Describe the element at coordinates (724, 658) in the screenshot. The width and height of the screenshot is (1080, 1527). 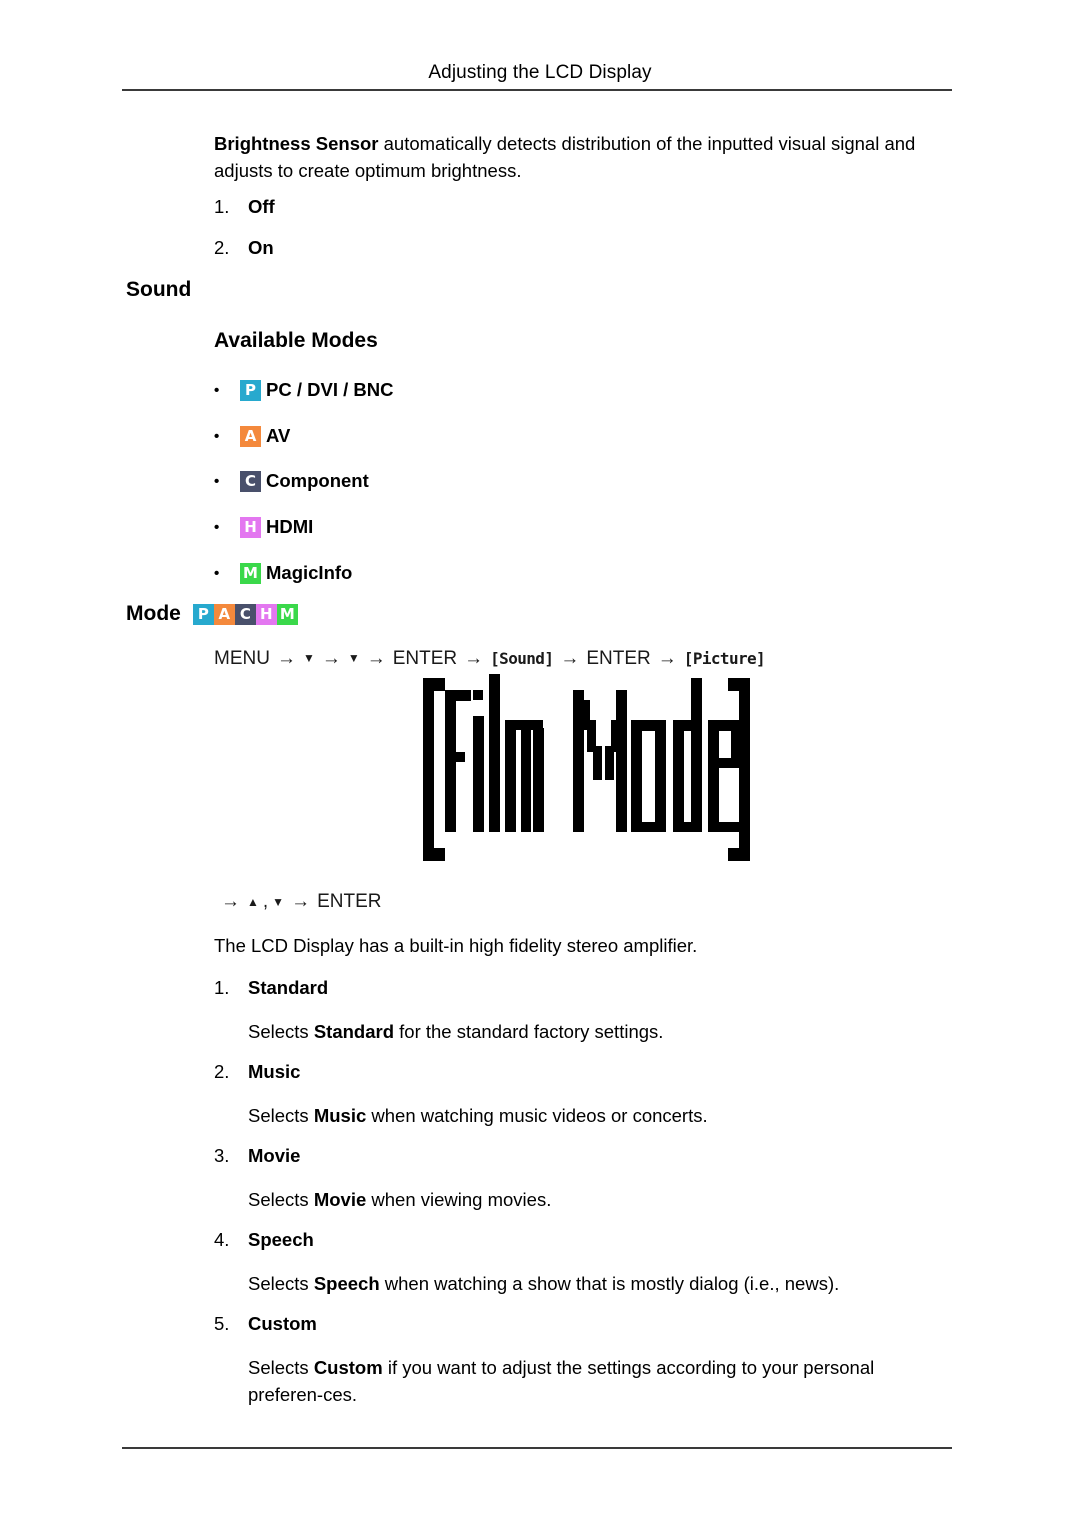
I see `osd-label-picture: [Picture]` at that location.